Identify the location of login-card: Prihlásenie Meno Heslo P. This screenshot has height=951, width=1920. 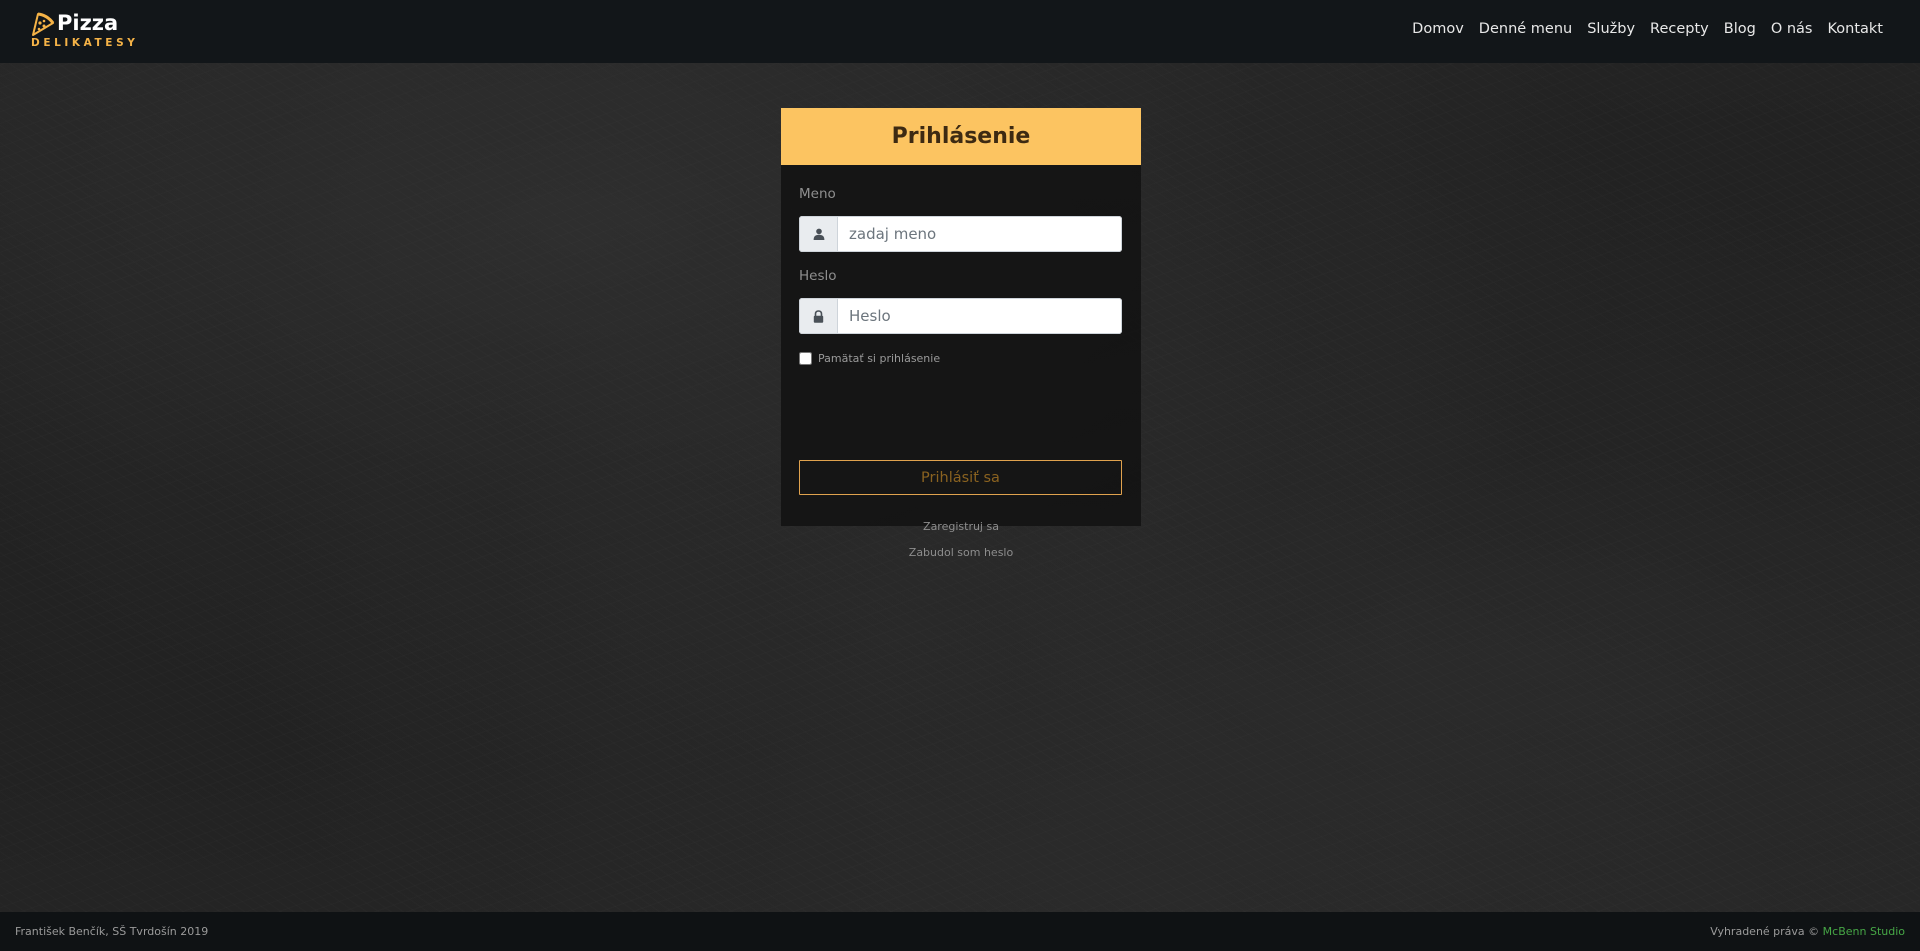
(961, 333).